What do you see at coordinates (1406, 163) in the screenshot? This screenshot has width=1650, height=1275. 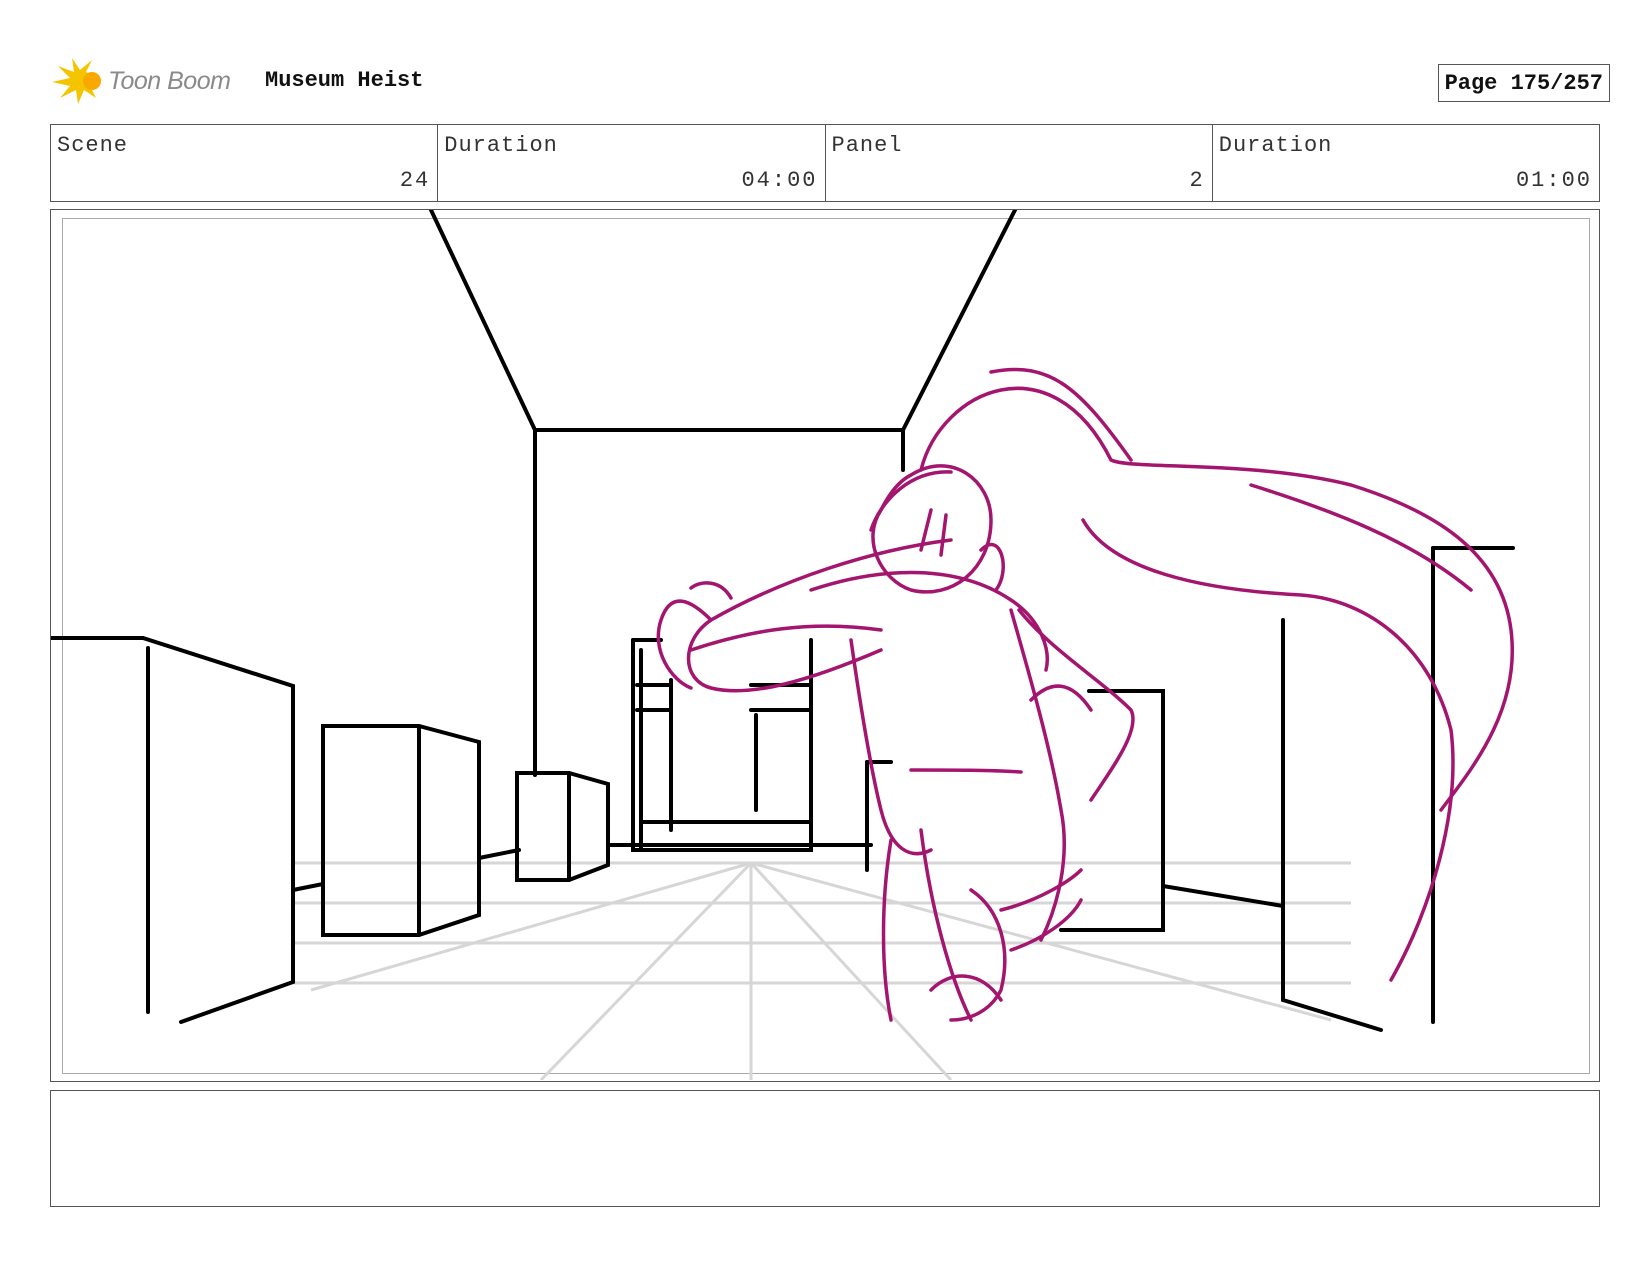 I see `panel-duration-cell: Duration 01:00` at bounding box center [1406, 163].